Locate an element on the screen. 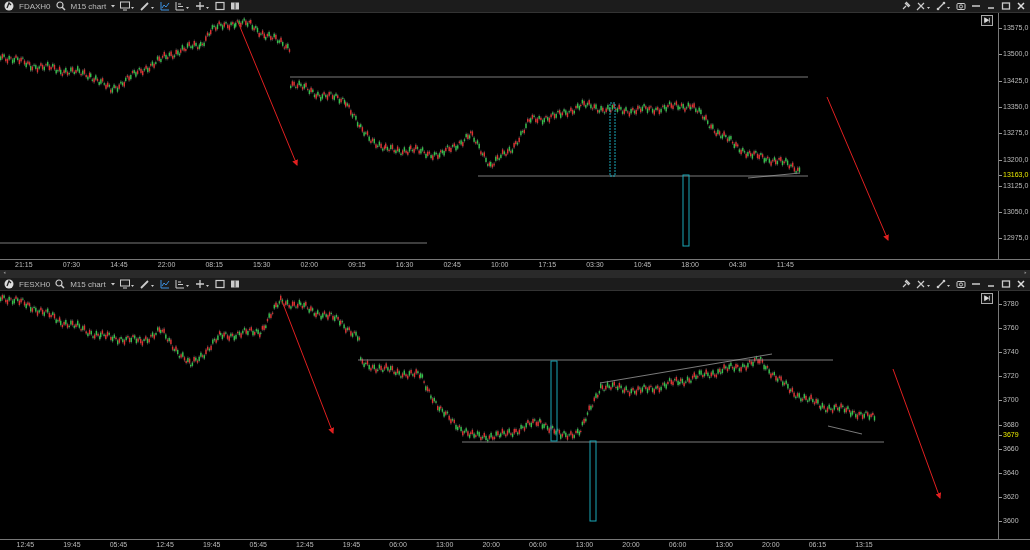 This screenshot has width=1030, height=550. symbol-label: FDAXH0 is located at coordinates (35, 6).